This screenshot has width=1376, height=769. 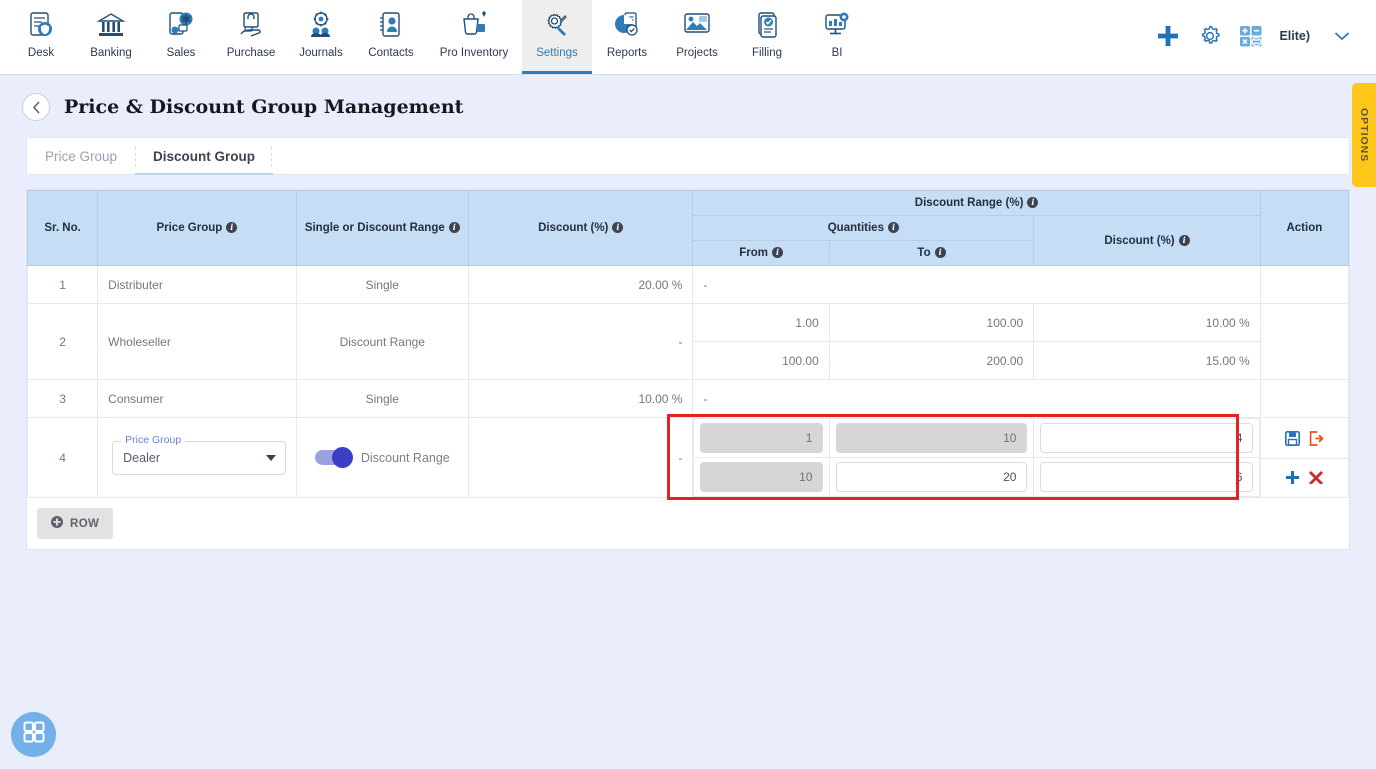 What do you see at coordinates (333, 457) in the screenshot?
I see `discount-range-toggle` at bounding box center [333, 457].